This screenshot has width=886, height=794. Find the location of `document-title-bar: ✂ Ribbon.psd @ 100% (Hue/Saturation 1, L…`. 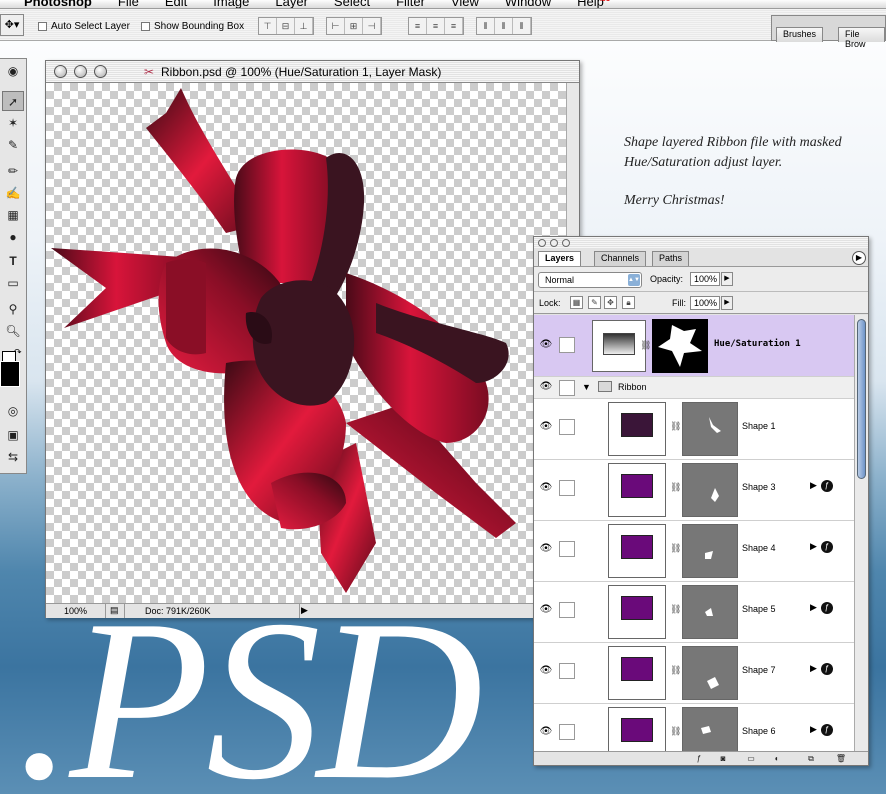

document-title-bar: ✂ Ribbon.psd @ 100% (Hue/Saturation 1, L… is located at coordinates (312, 72).